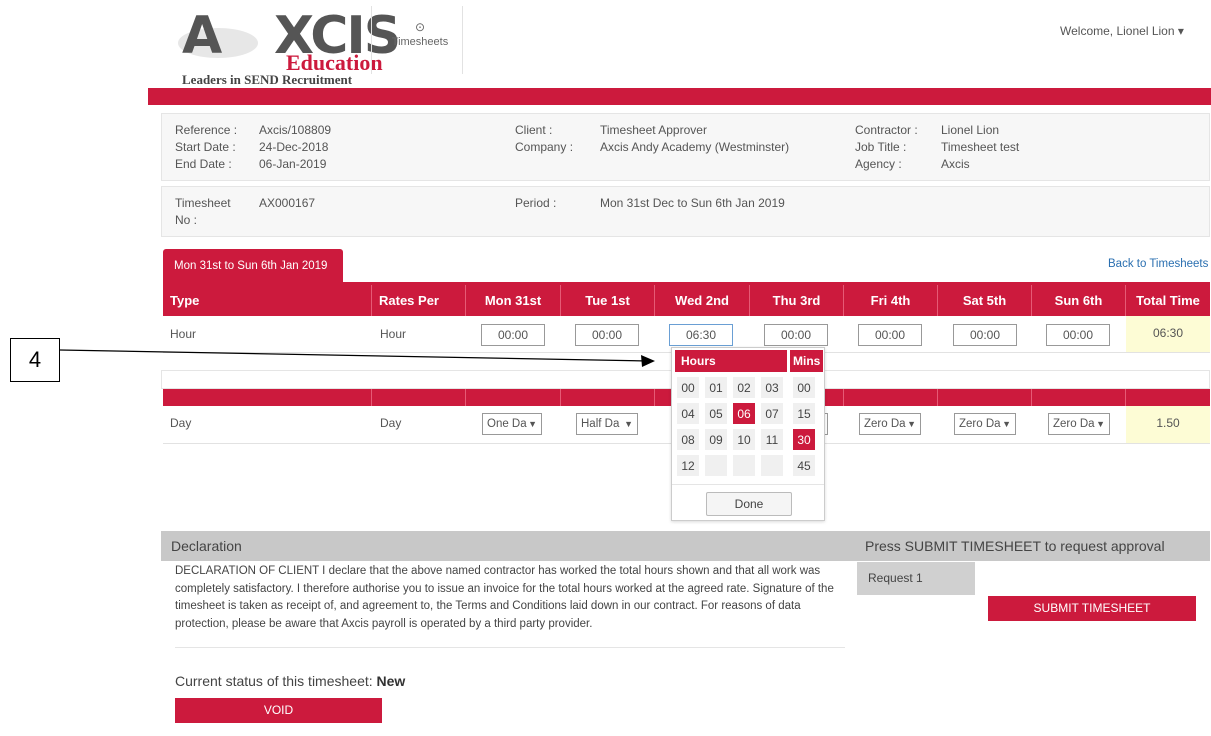 This screenshot has height=736, width=1211. What do you see at coordinates (1092, 608) in the screenshot?
I see `submit-timesheet-button: SUBMIT TIMESHEET` at bounding box center [1092, 608].